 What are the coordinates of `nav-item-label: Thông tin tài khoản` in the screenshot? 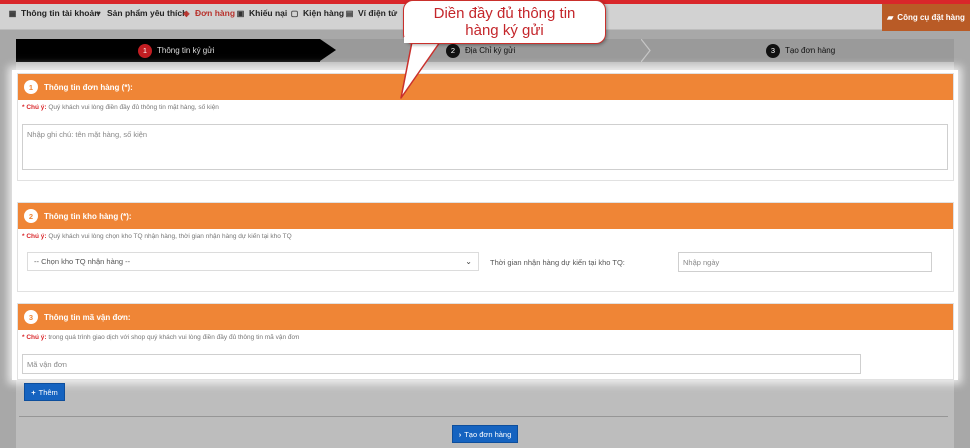 It's located at (60, 13).